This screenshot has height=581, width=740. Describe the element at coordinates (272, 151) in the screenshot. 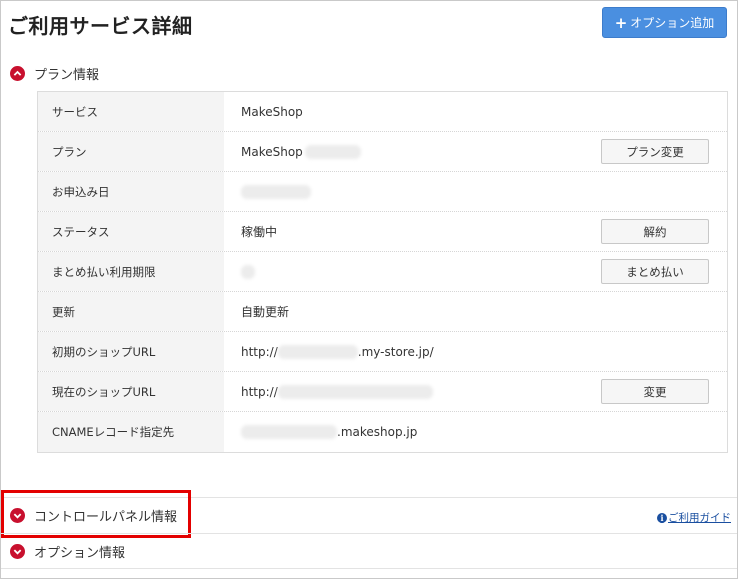

I see `plan-value: MakeShop` at that location.